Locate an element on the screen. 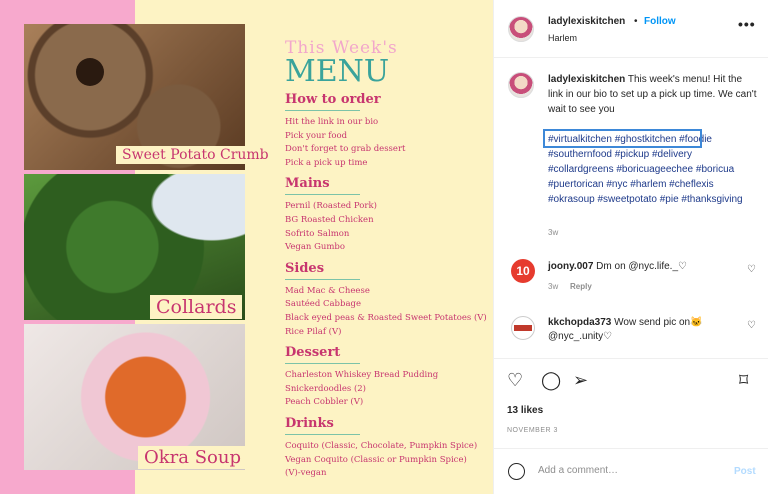 This screenshot has height=494, width=768. menu-section-title: Sides is located at coordinates (305, 268).